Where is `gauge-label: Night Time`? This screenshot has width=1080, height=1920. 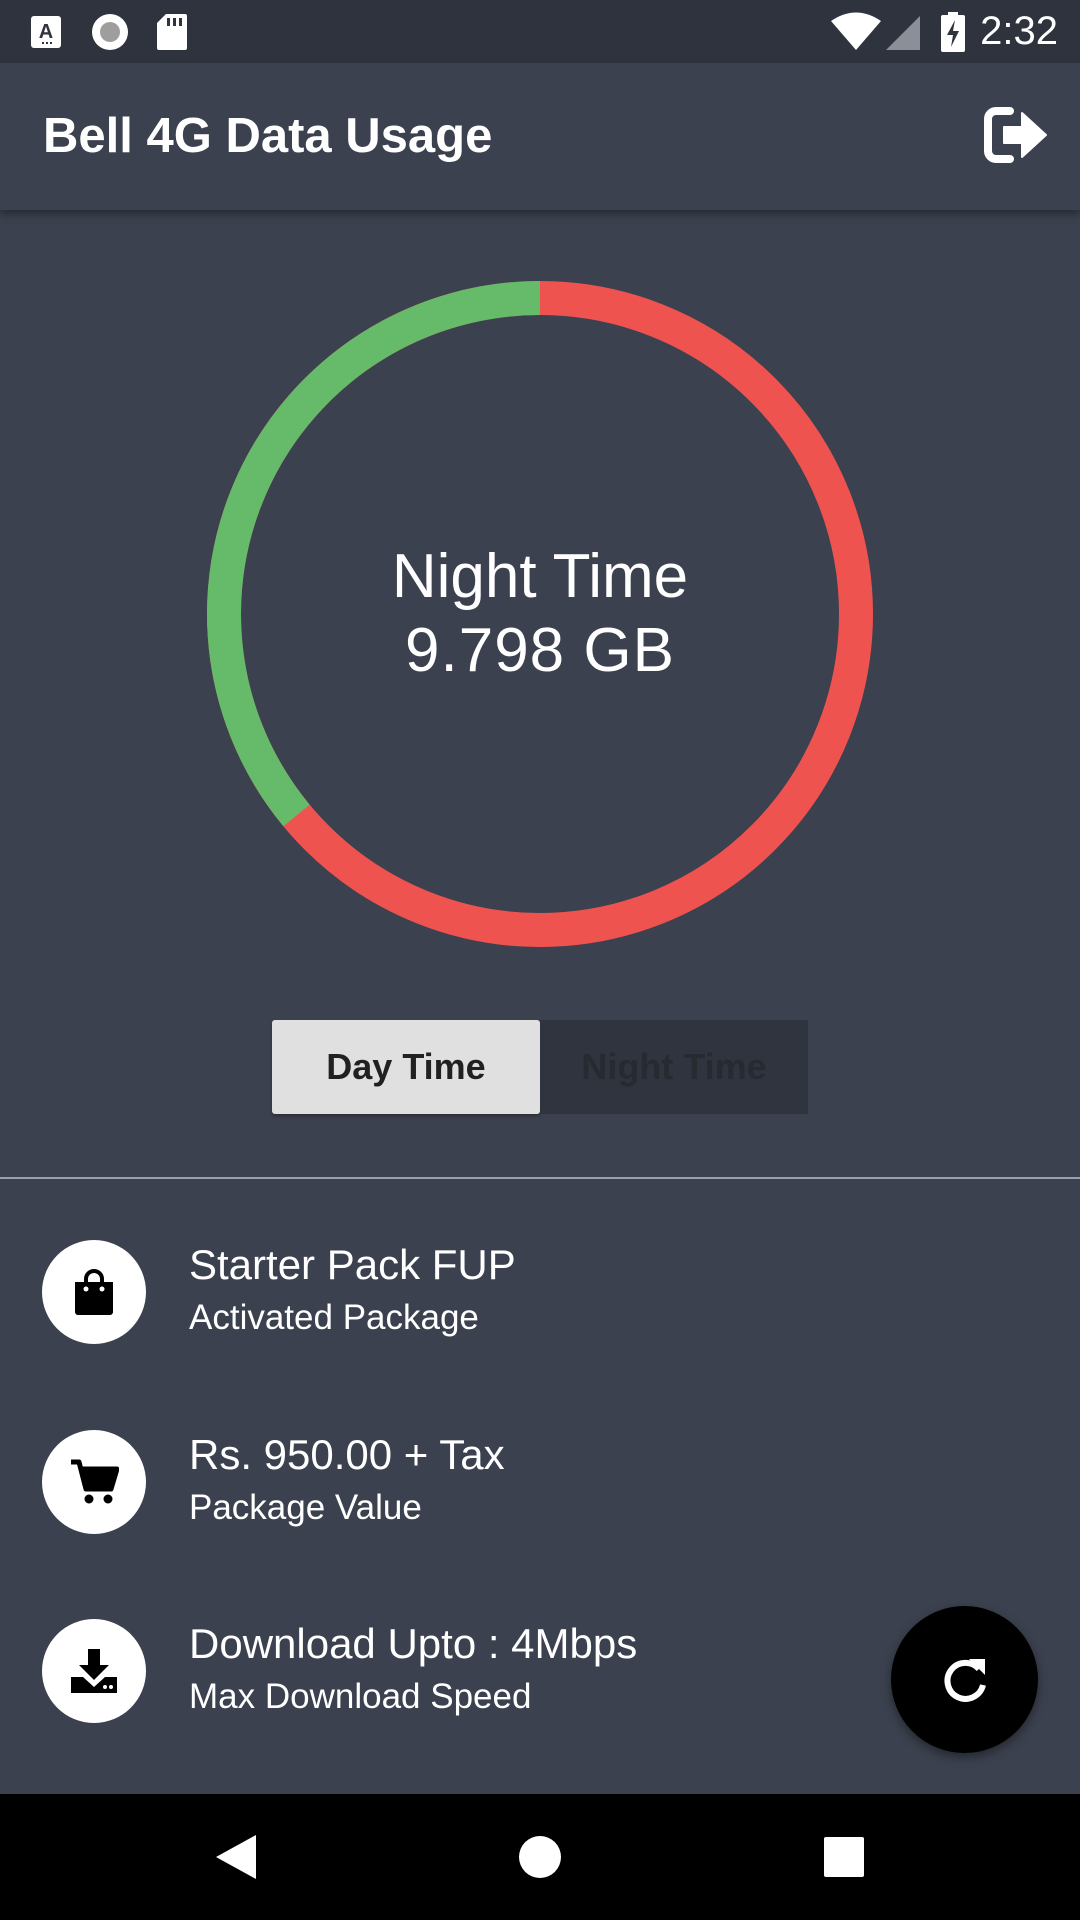
gauge-label: Night Time is located at coordinates (540, 576).